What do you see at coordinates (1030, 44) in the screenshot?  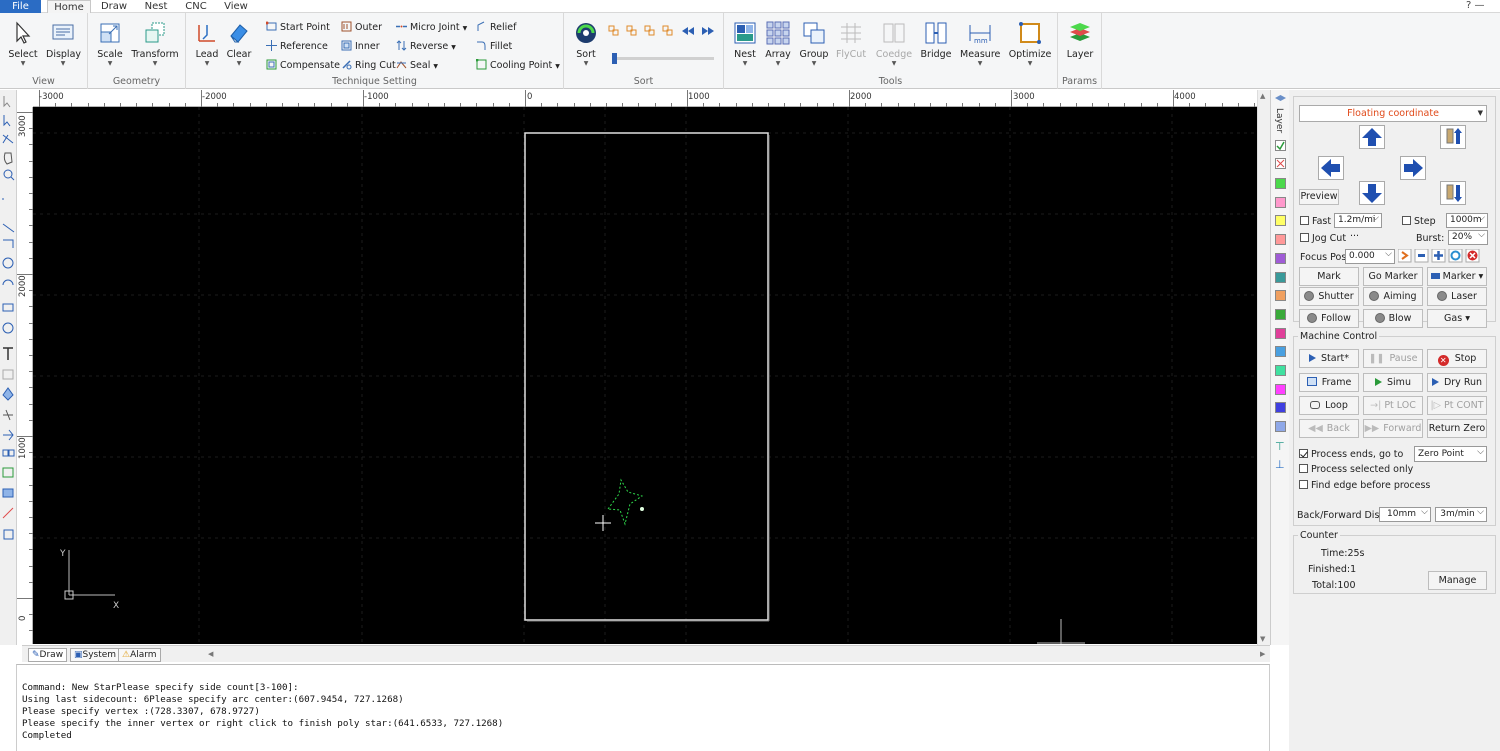 I see `optimize-button: Optimize ▼` at bounding box center [1030, 44].